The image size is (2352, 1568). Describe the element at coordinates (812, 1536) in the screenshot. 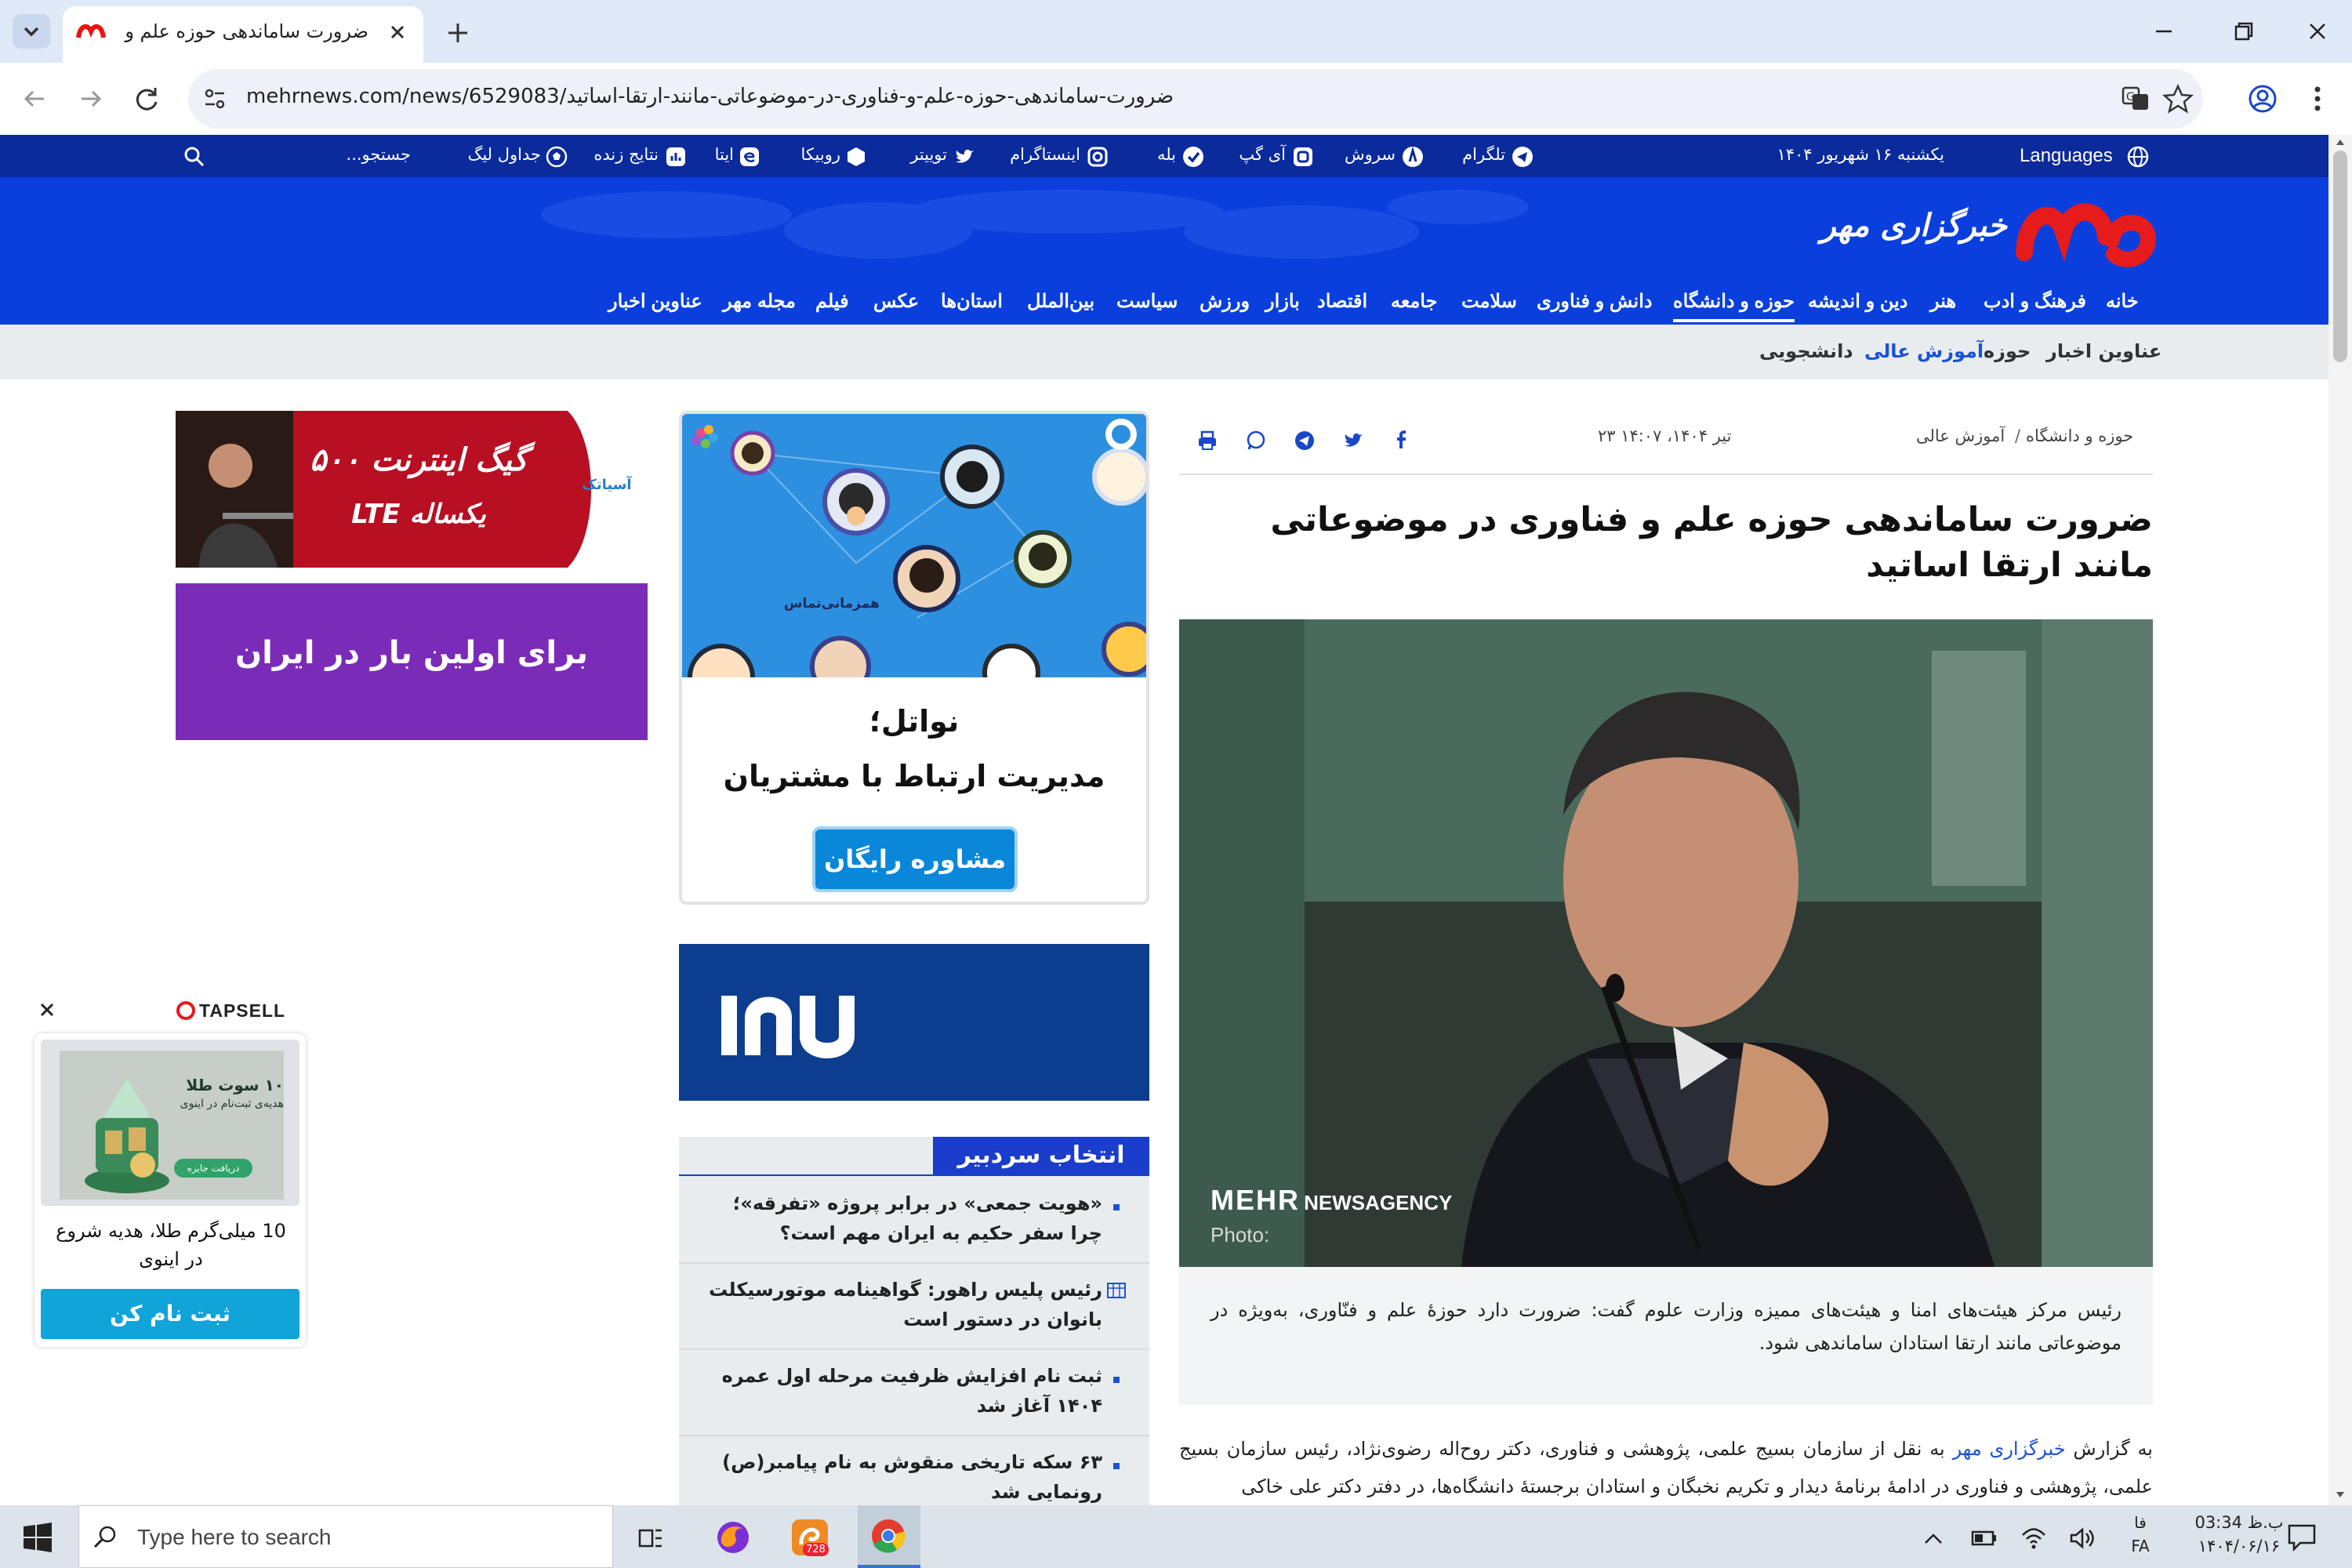

I see `taskbar-app: 728` at that location.